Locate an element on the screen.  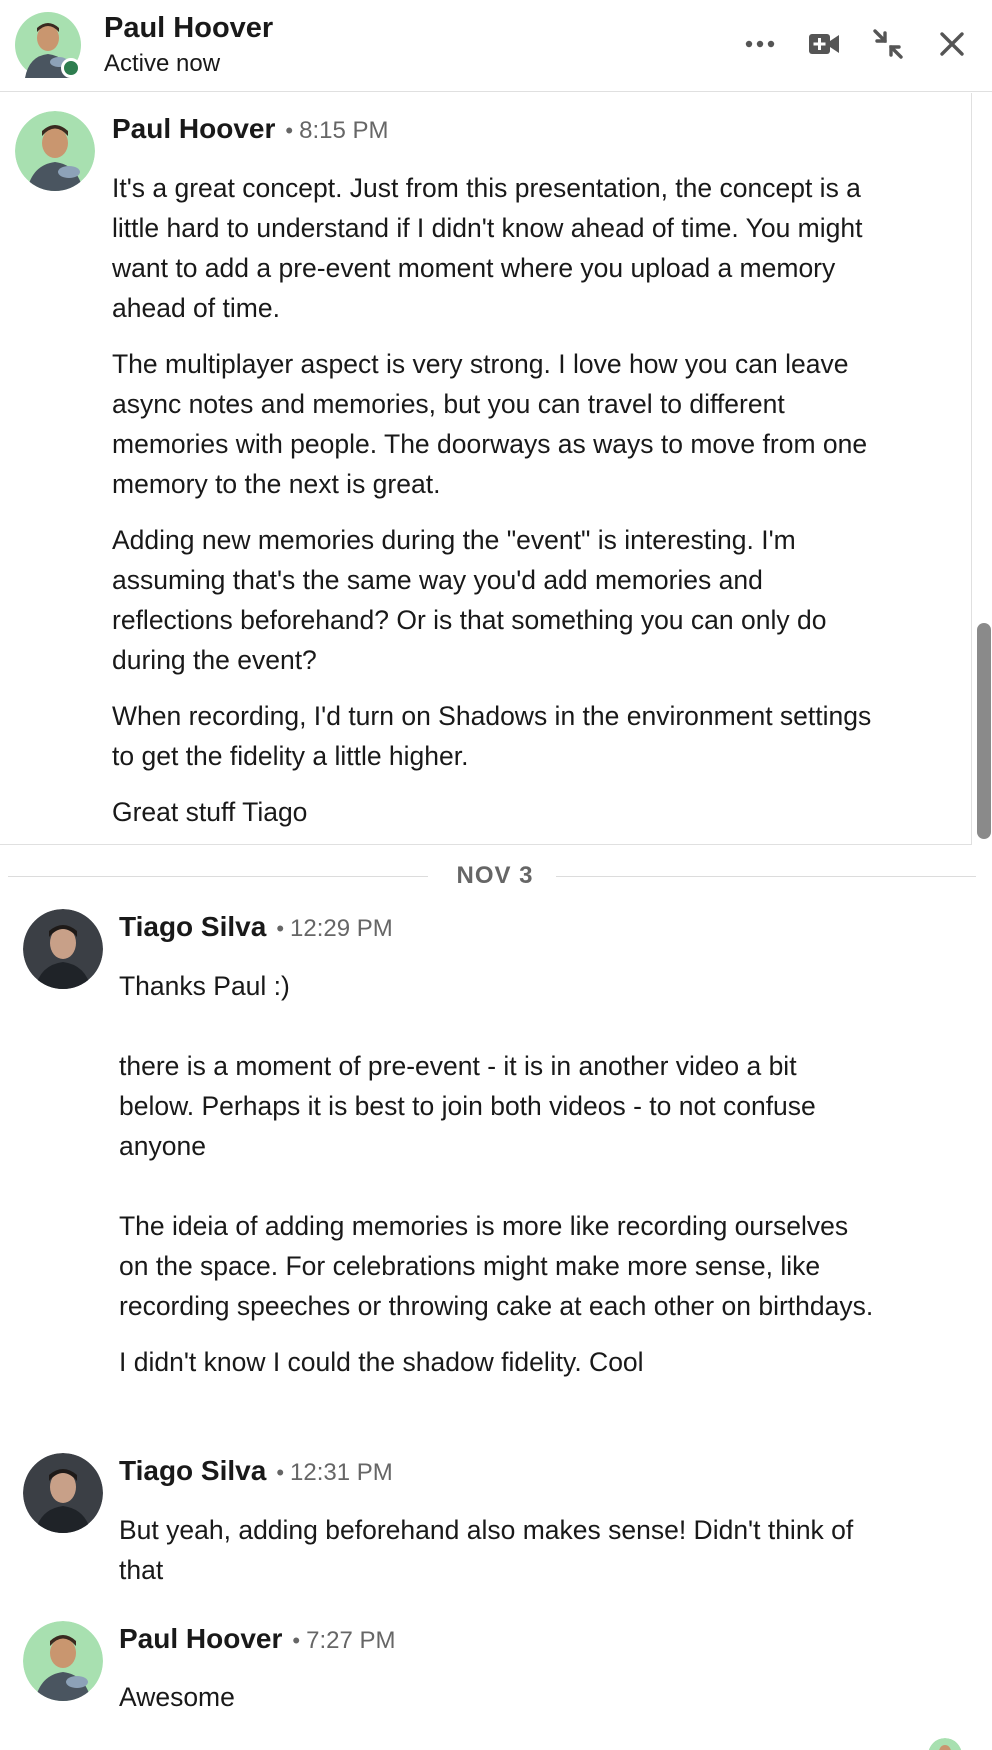
header-status: Active now is located at coordinates (162, 63).